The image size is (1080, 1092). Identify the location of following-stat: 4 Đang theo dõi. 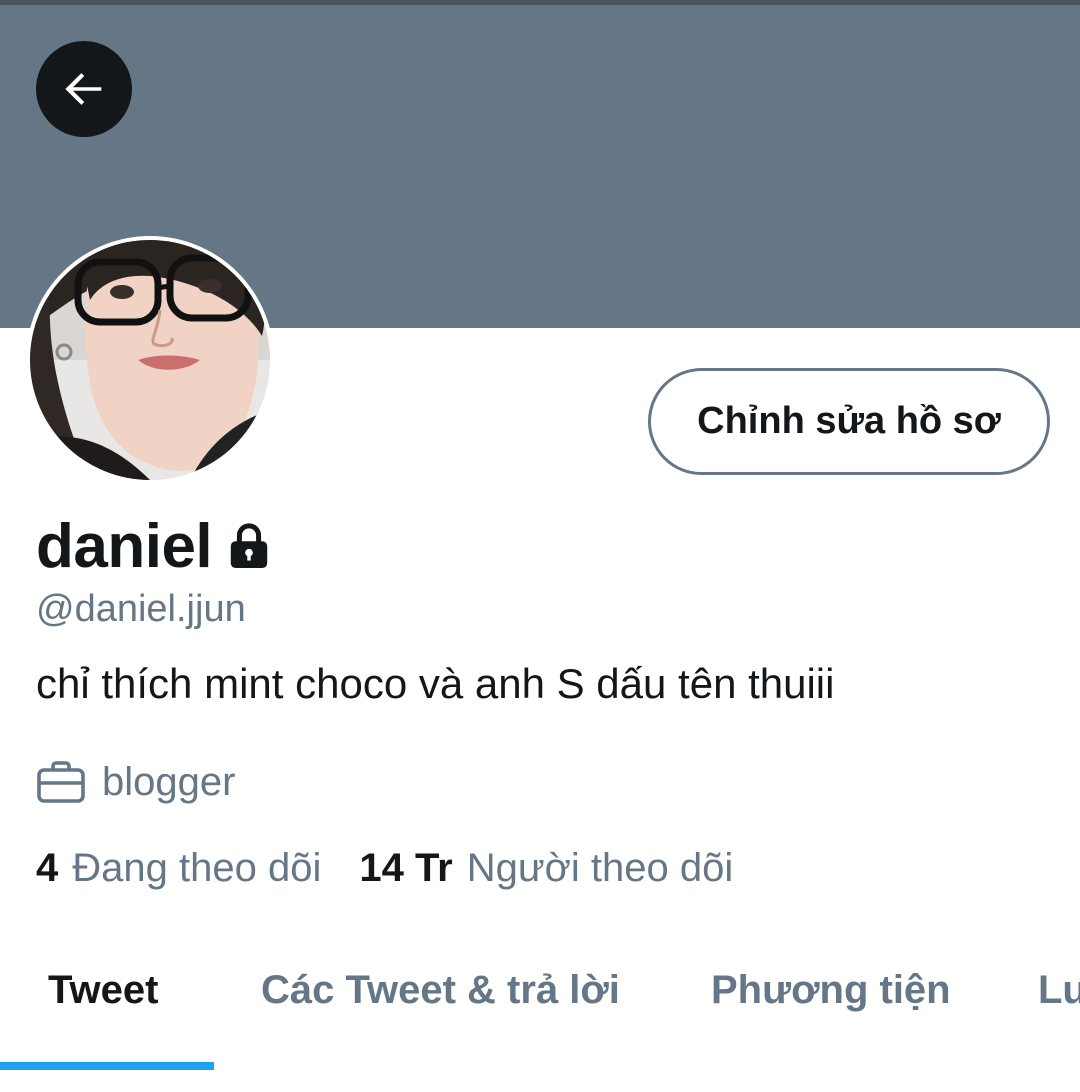
(178, 868).